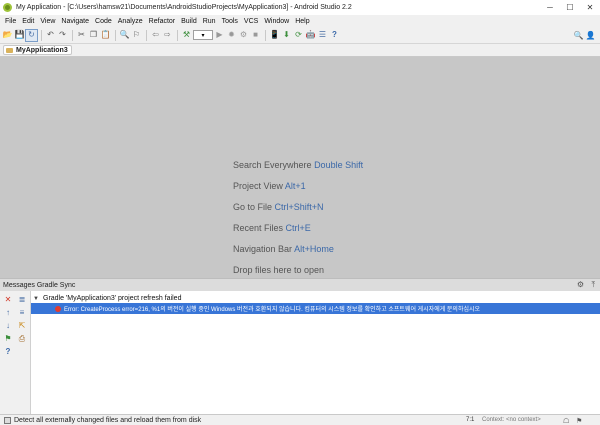 This screenshot has width=600, height=425. What do you see at coordinates (243, 35) in the screenshot?
I see `attach-icon: ⚙` at bounding box center [243, 35].